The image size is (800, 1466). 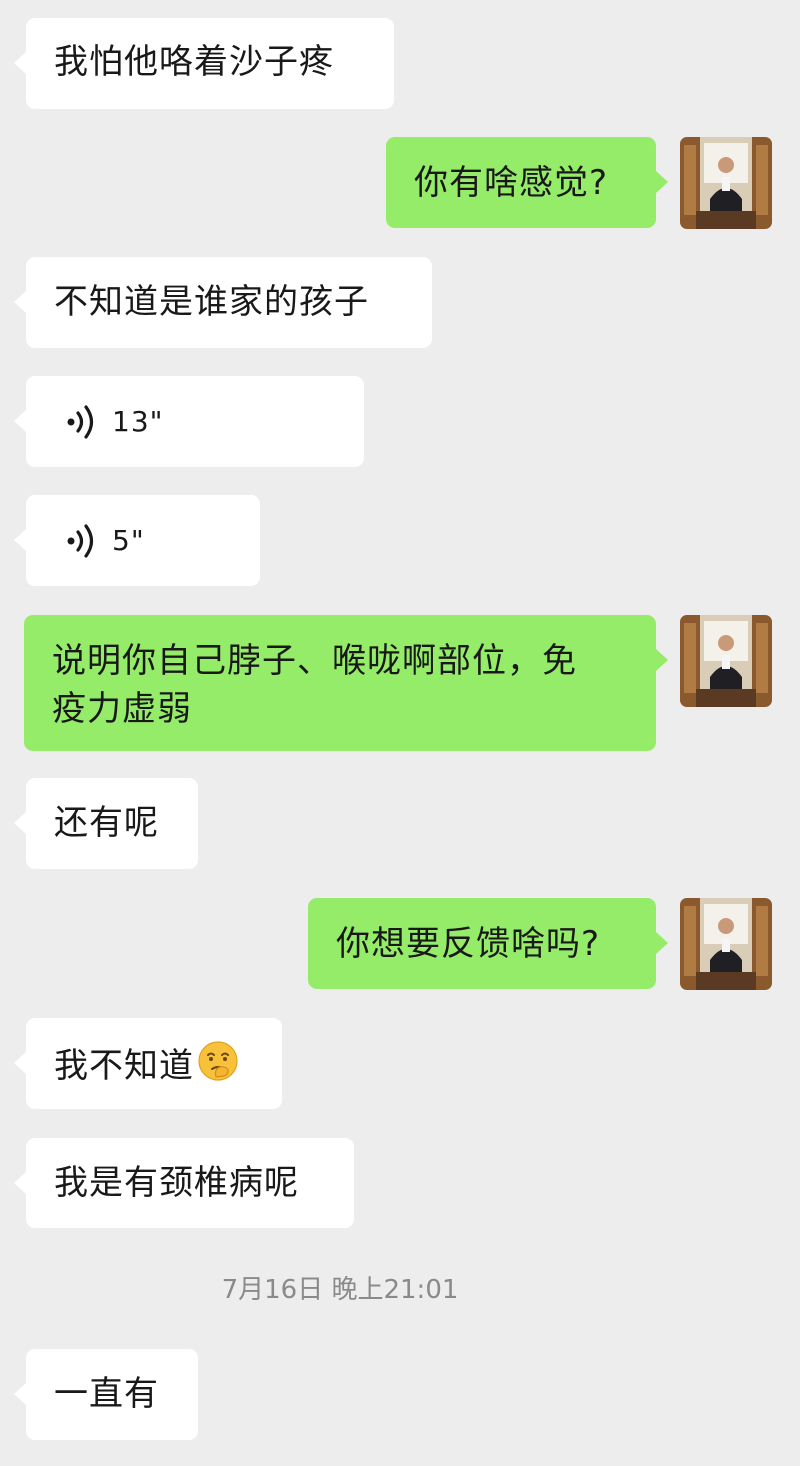 I want to click on message-text: 还有呢, so click(x=106, y=823).